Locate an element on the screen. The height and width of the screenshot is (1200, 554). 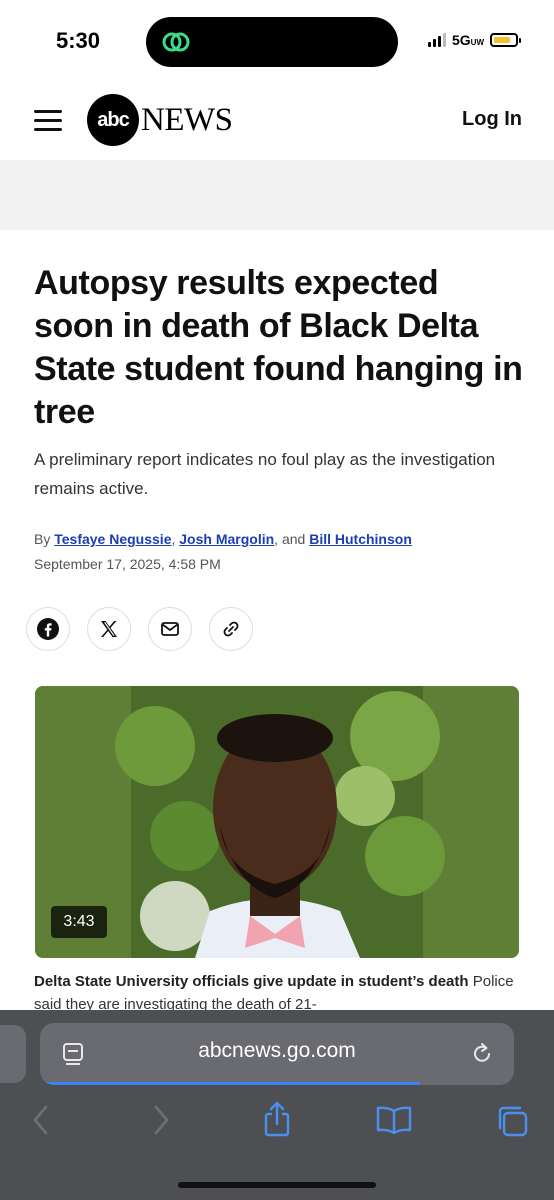
author-link: Josh Margolin is located at coordinates (226, 539).